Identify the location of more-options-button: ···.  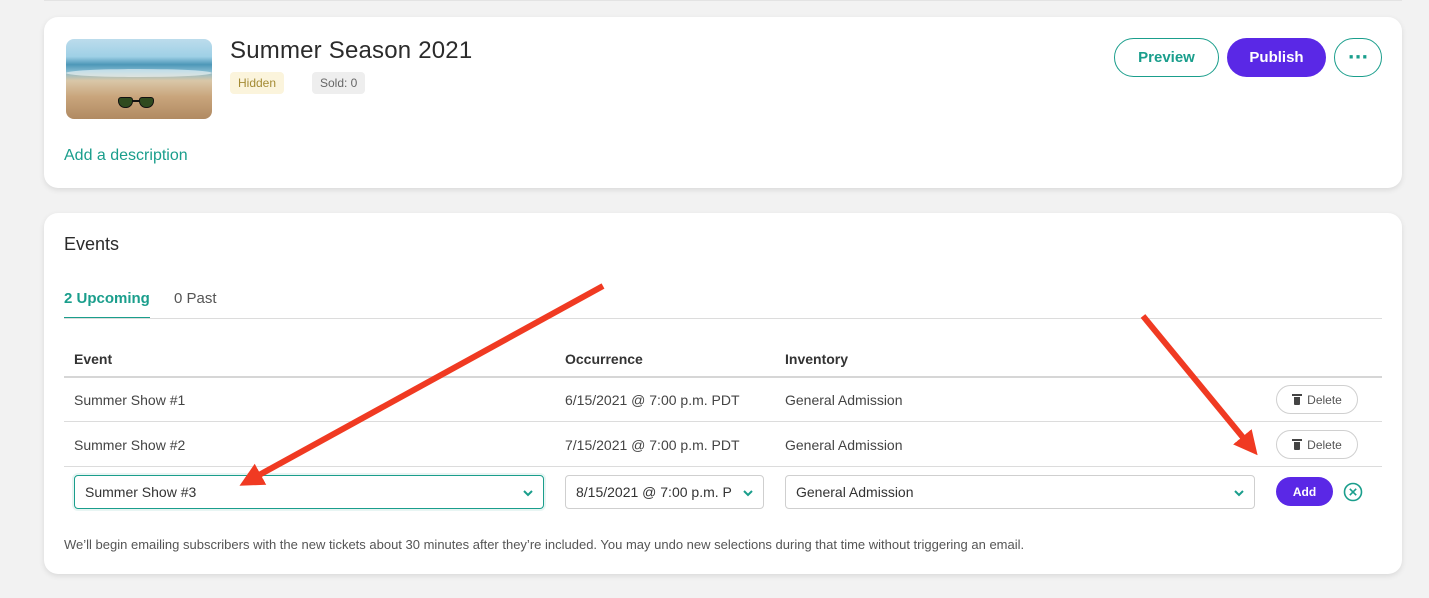
(1358, 57).